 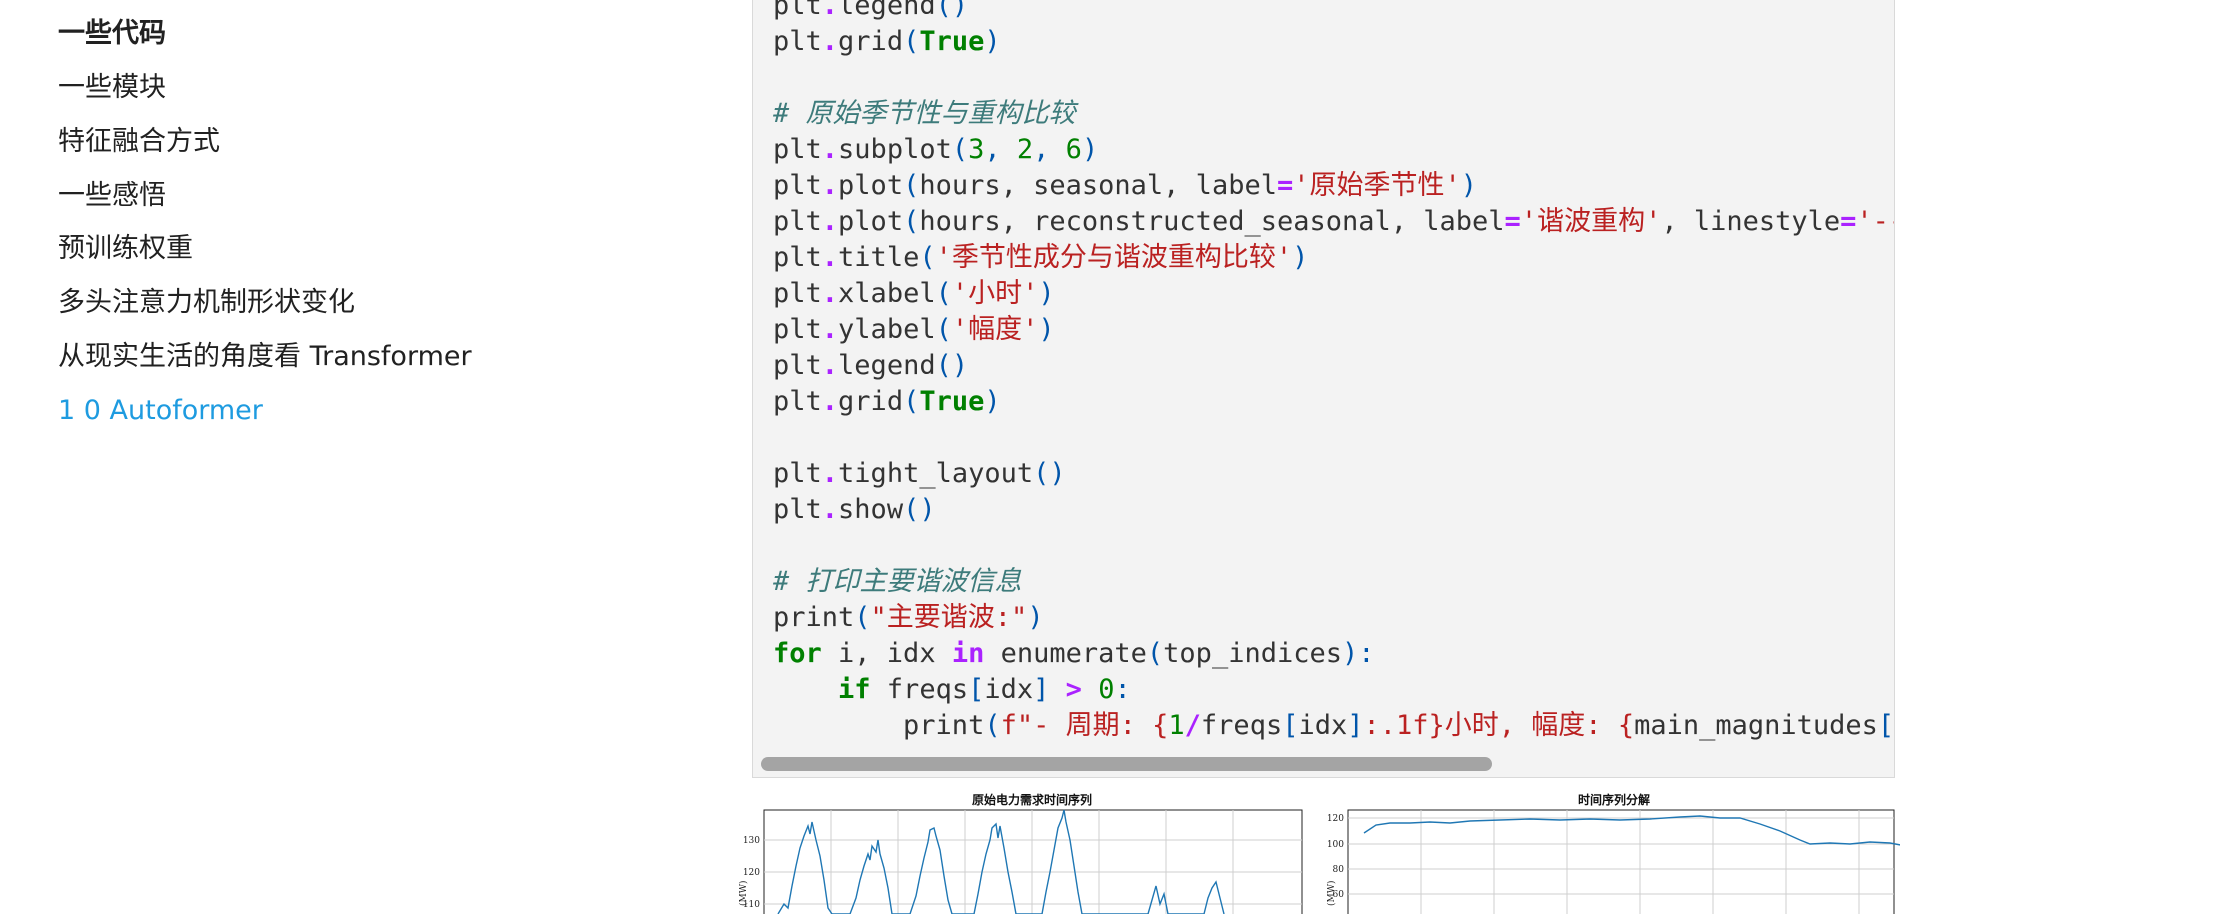 I want to click on right-panel-title: 时间序列分解, so click(x=1614, y=799).